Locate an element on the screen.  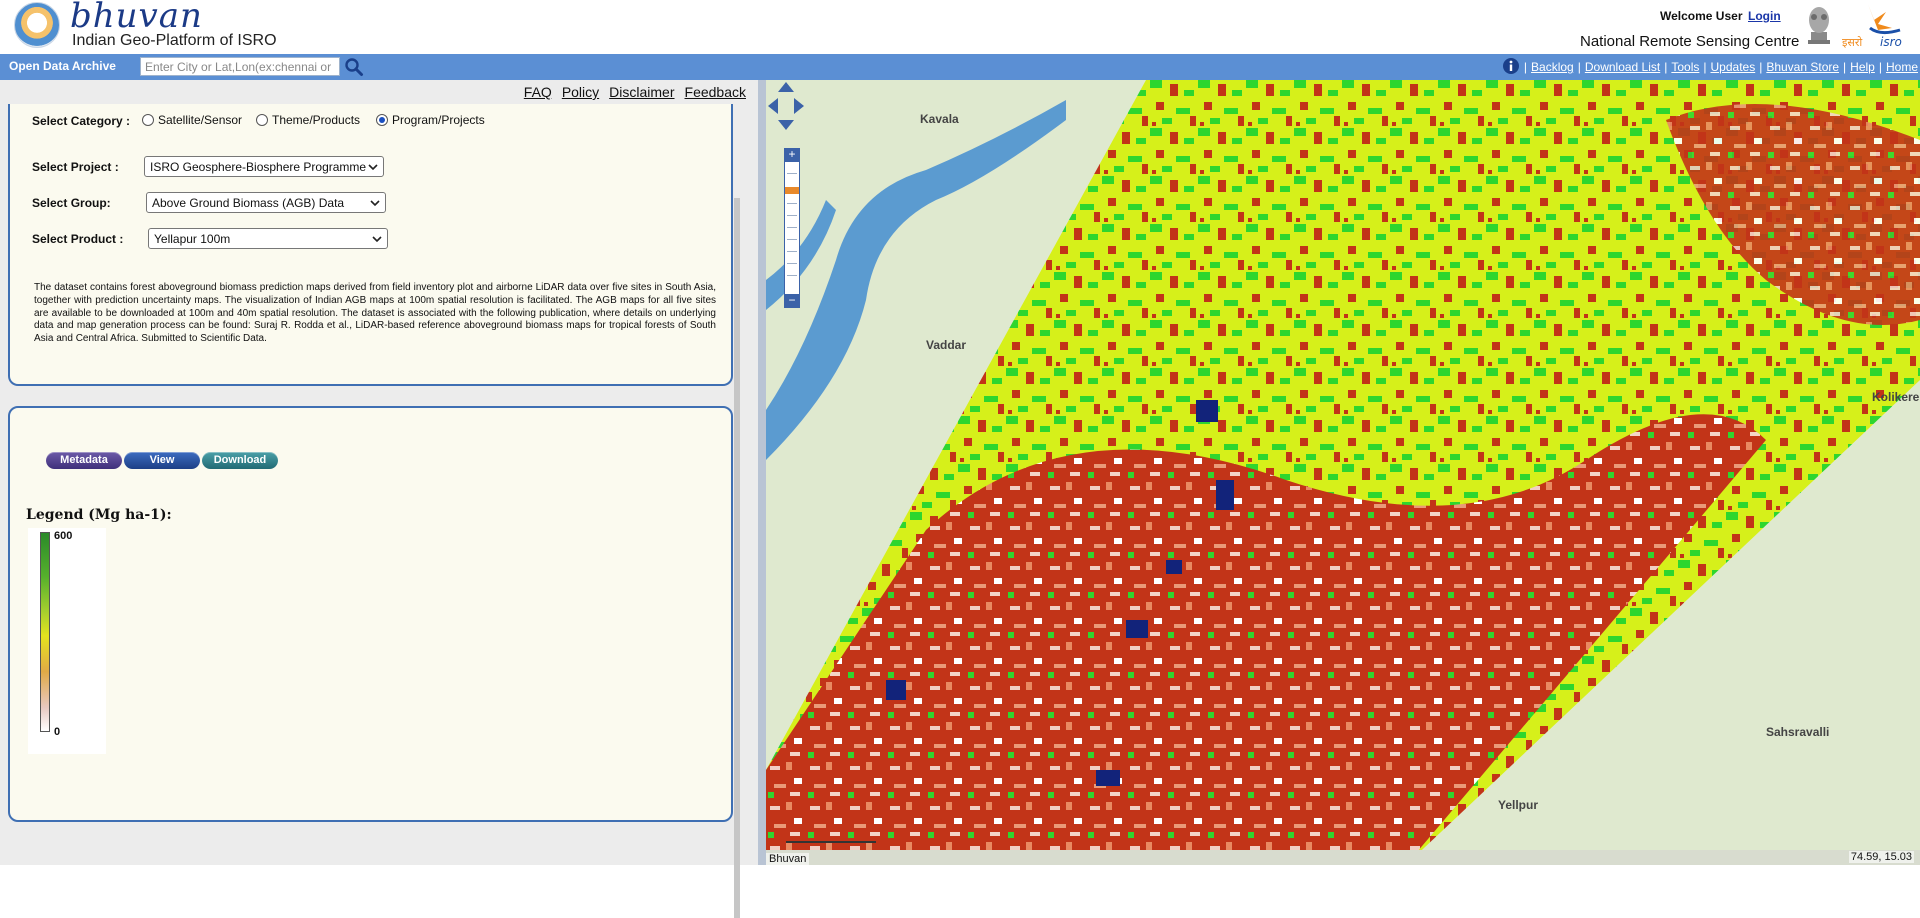
zoom-thumb is located at coordinates (792, 190).